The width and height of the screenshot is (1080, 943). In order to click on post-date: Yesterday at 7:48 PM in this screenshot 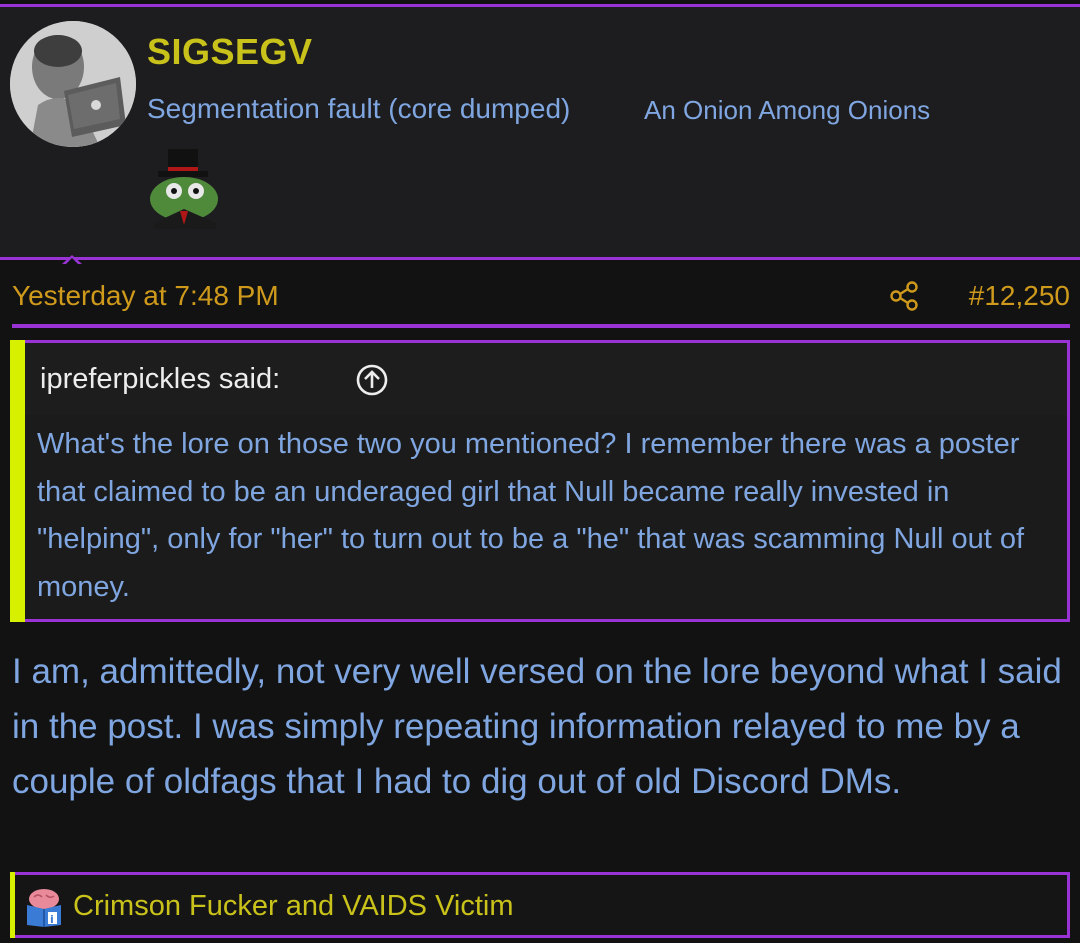, I will do `click(145, 296)`.